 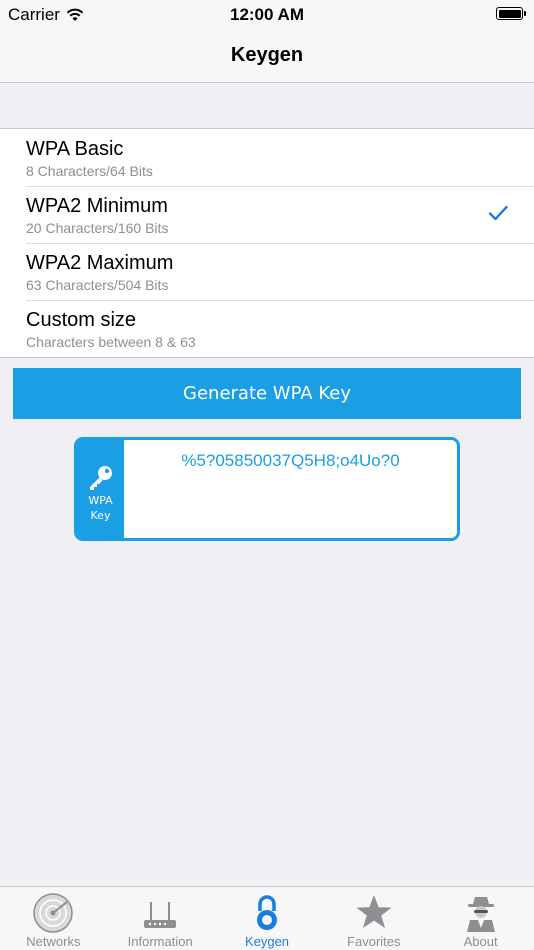 I want to click on page-title: Keygen, so click(x=267, y=55).